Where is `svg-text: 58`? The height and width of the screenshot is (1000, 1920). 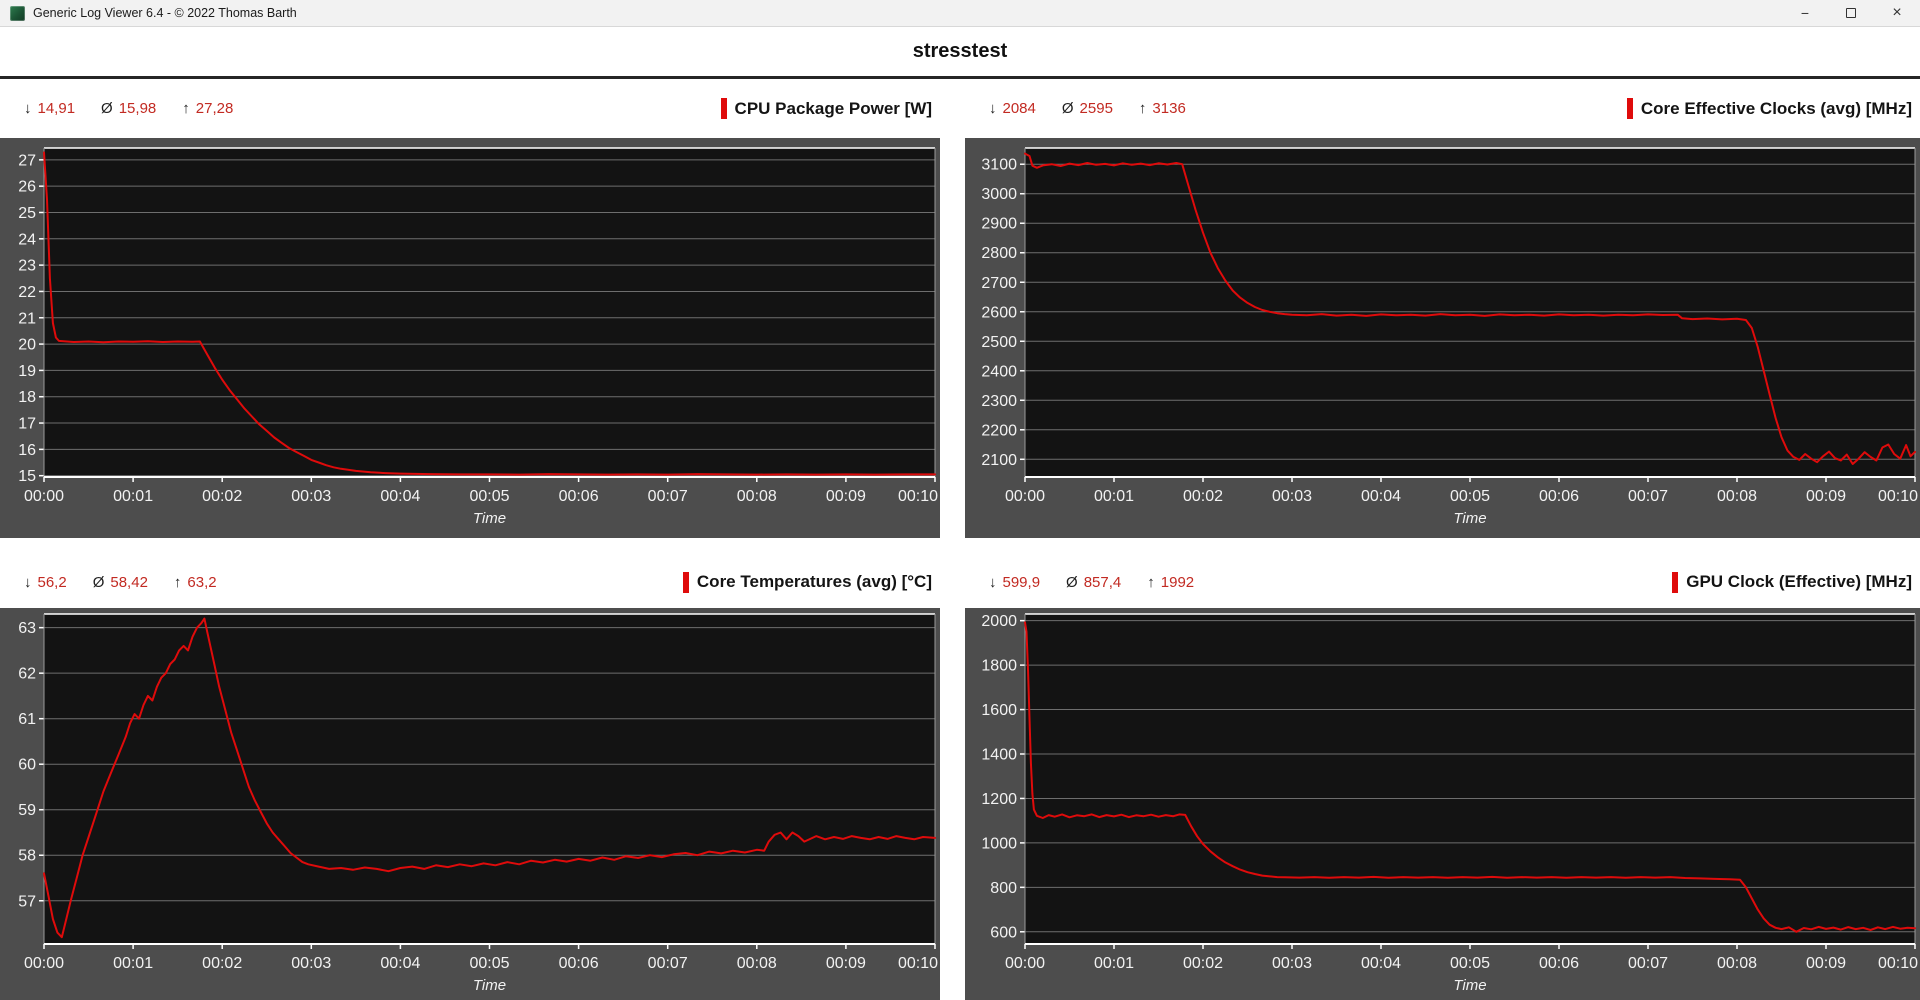 svg-text: 58 is located at coordinates (27, 856).